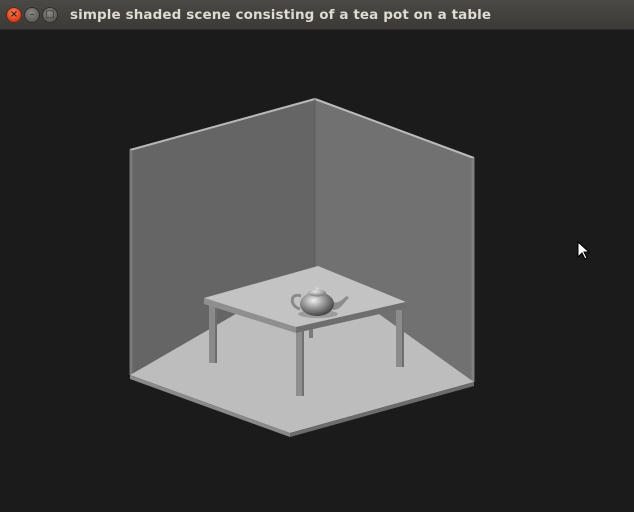  Describe the element at coordinates (299, 363) in the screenshot. I see `table-leg-front` at that location.